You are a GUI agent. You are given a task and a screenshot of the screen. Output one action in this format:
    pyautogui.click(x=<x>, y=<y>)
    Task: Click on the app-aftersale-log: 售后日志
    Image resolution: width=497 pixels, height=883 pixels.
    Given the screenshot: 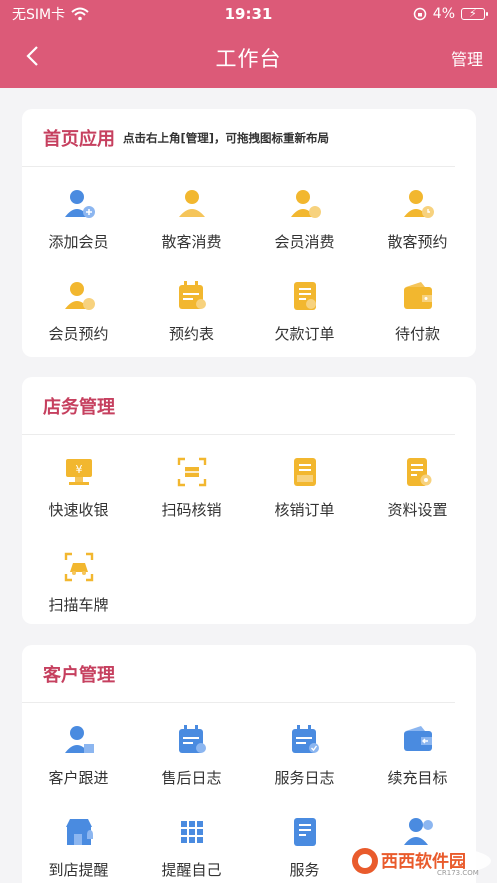 What is the action you would take?
    pyautogui.click(x=191, y=755)
    